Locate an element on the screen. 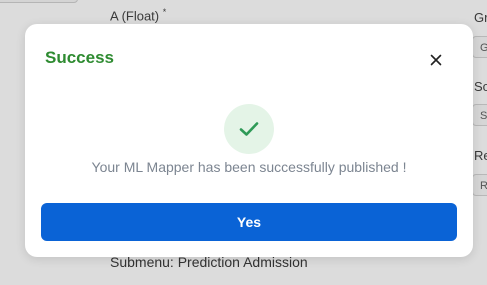  background-box-3: R is located at coordinates (479, 185).